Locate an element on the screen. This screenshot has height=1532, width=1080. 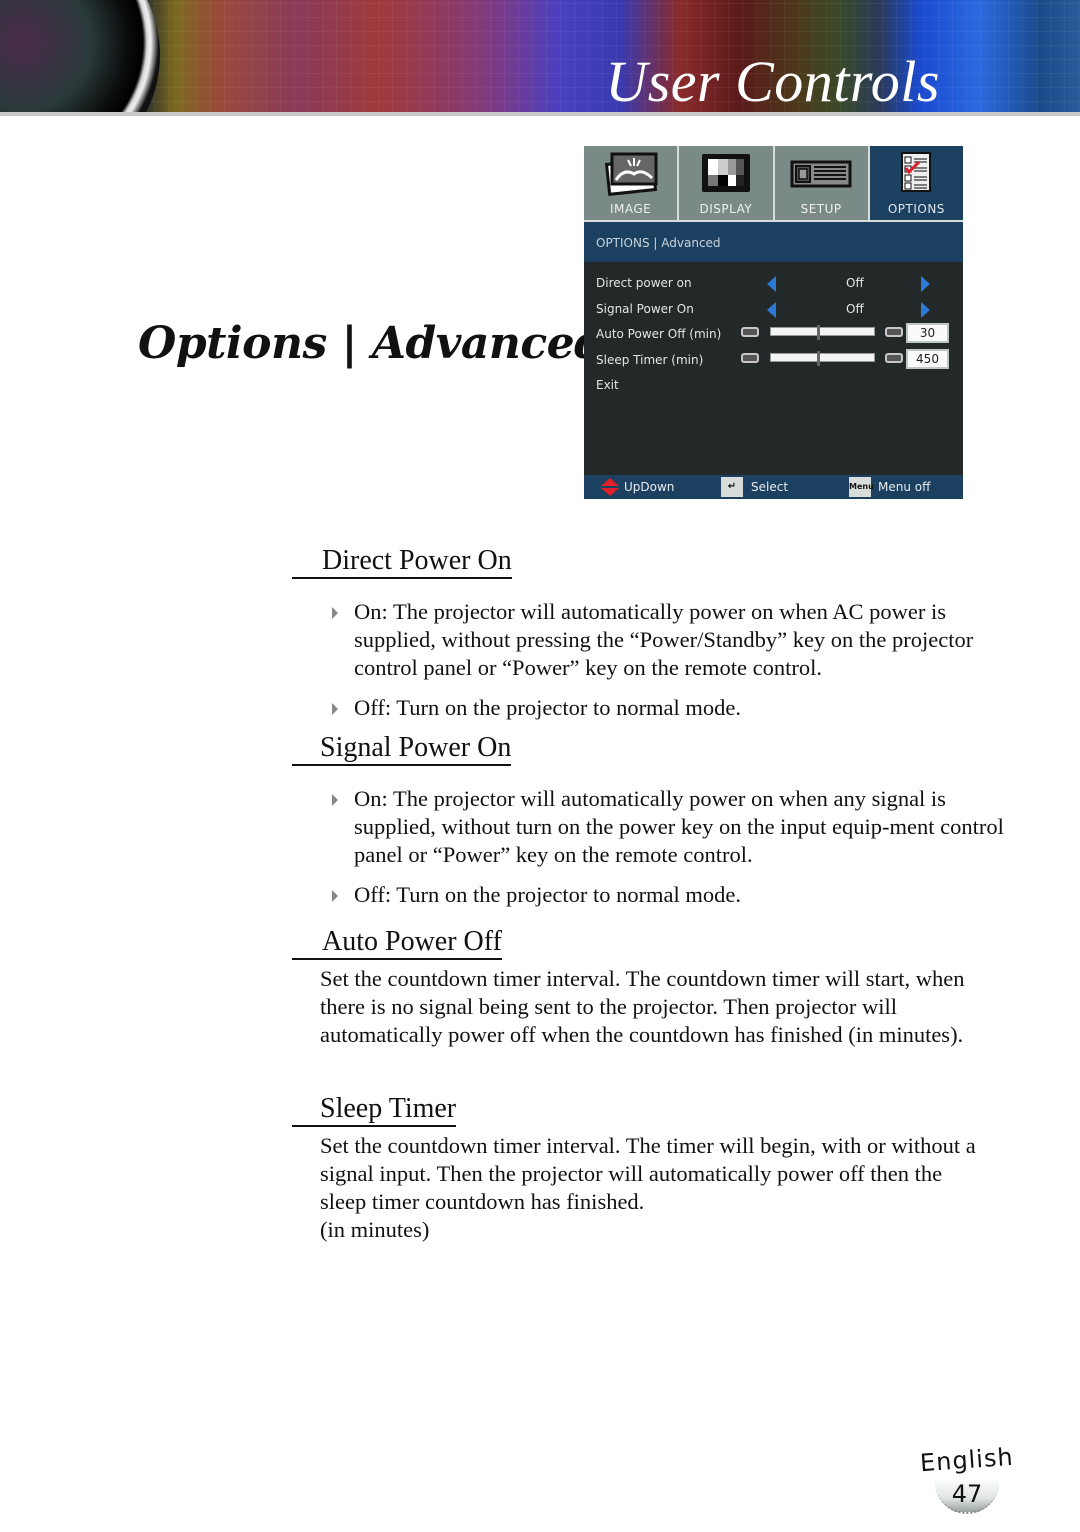
heading-auto-power-off: Auto Power Off is located at coordinates (397, 943).